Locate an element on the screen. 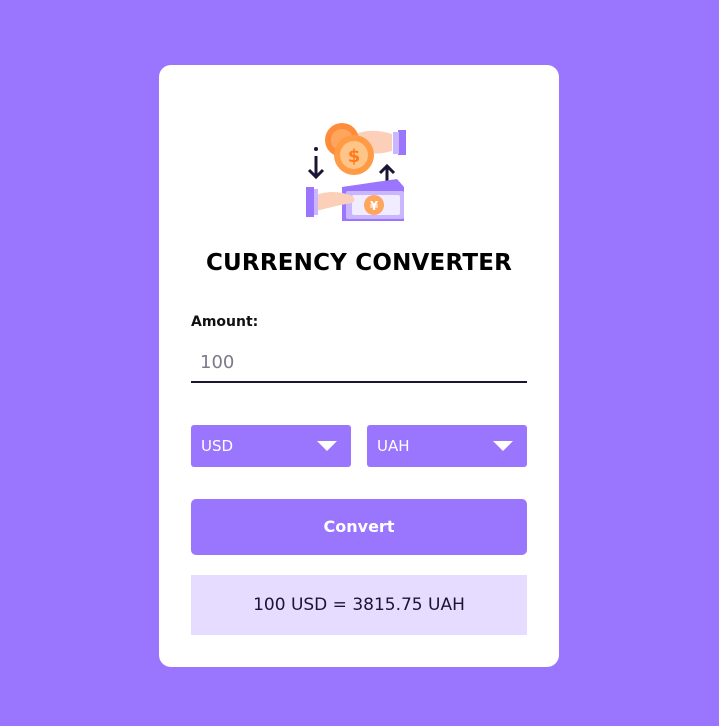 The image size is (719, 726). amount-label: Amount: is located at coordinates (225, 322).